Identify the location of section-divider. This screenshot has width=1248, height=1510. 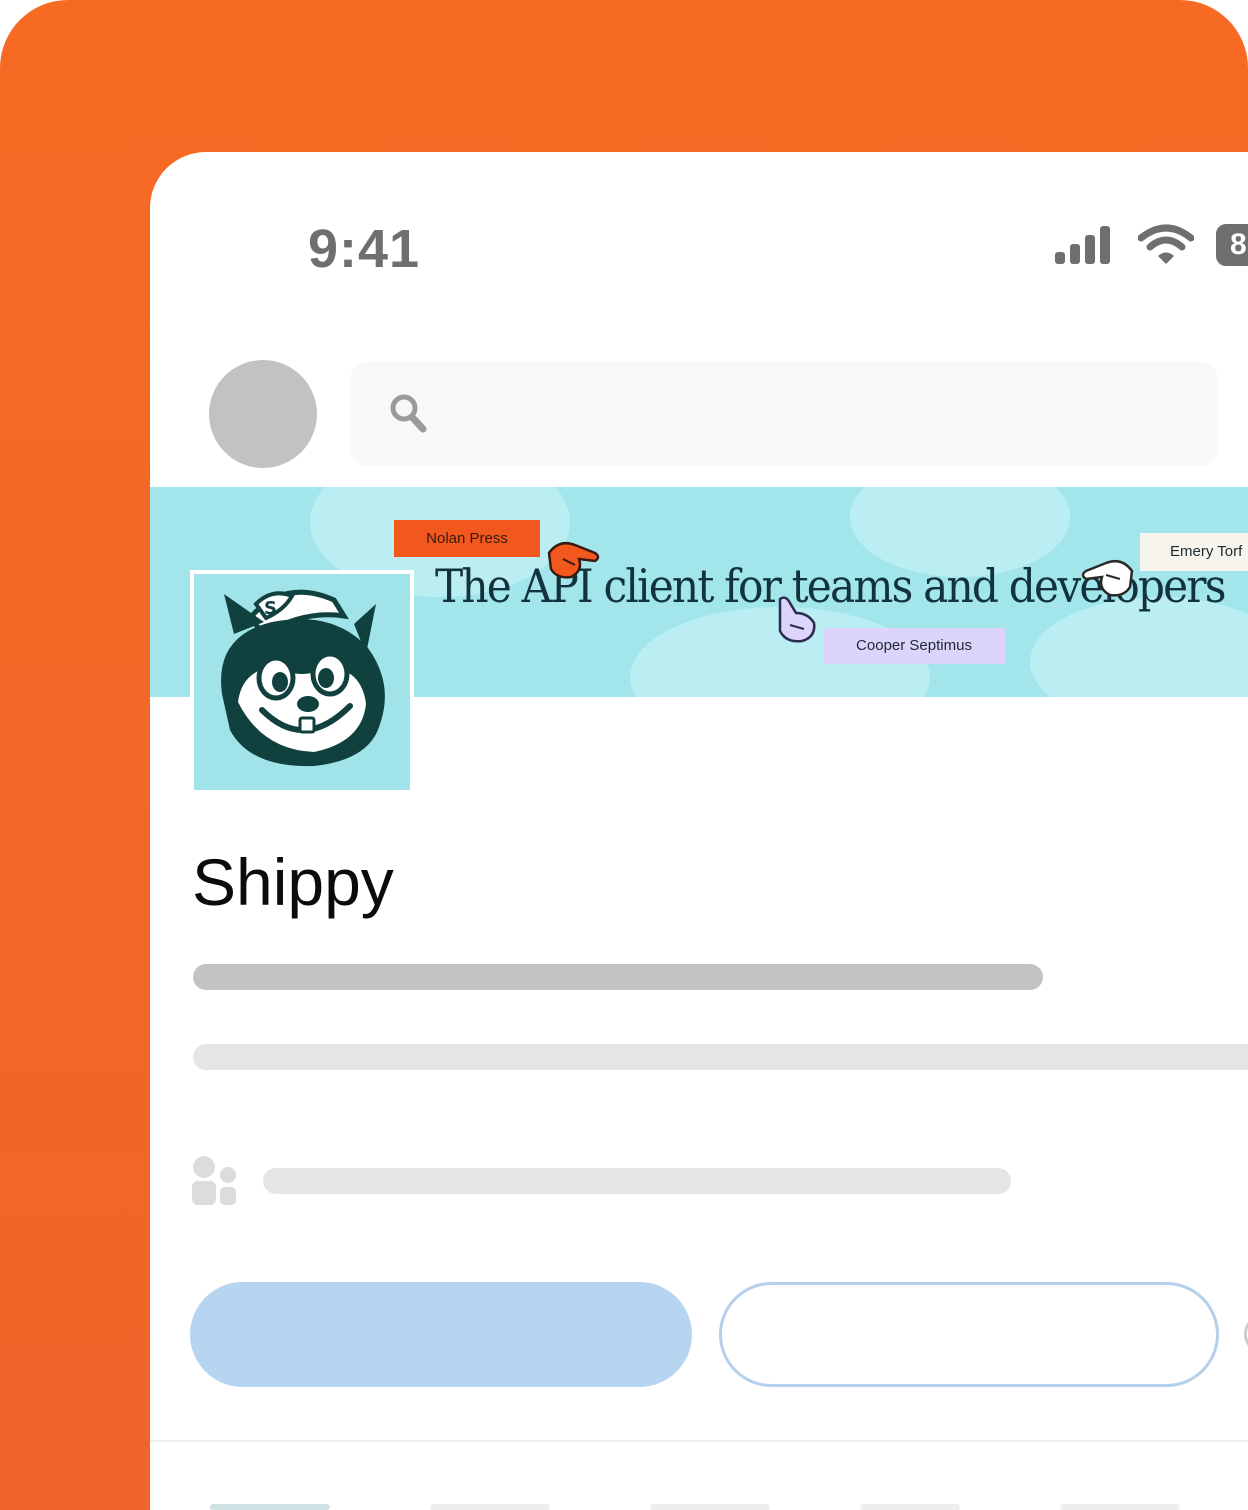
(699, 1441).